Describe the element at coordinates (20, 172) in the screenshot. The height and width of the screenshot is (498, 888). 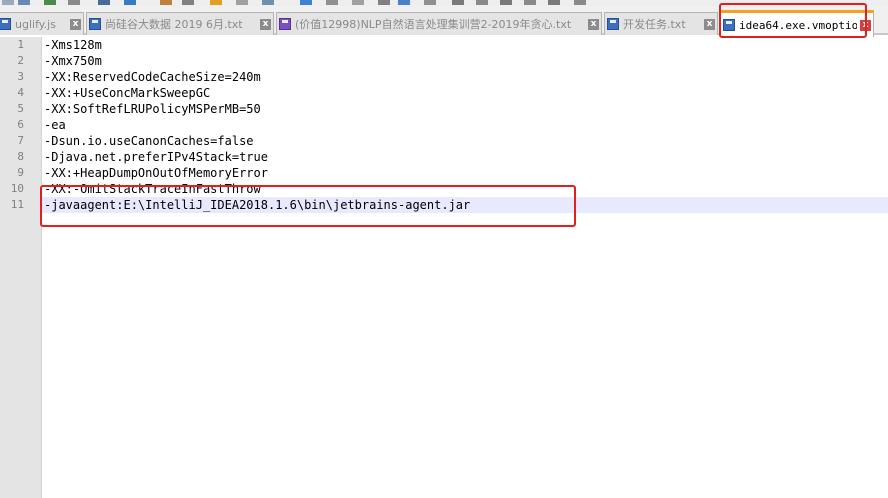
I see `line-number: 9` at that location.